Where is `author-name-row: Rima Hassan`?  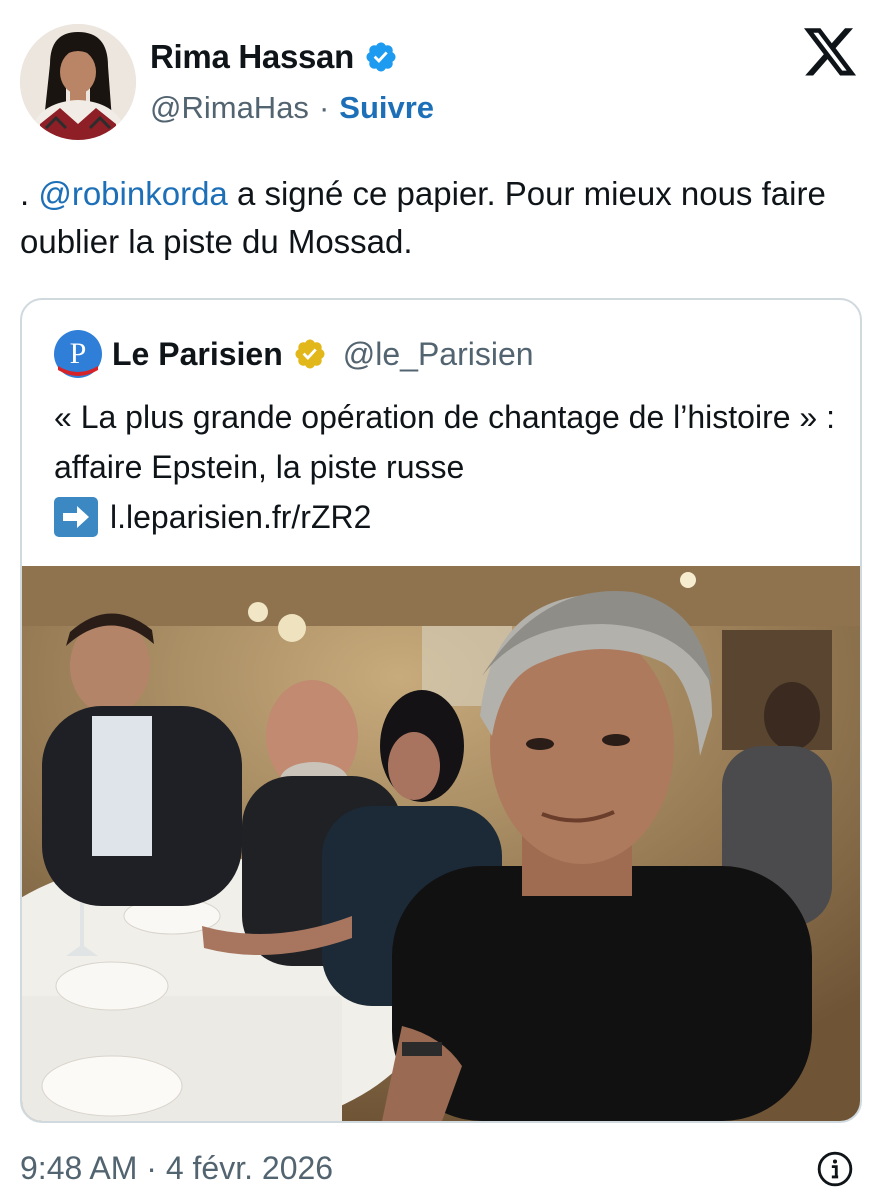 author-name-row: Rima Hassan is located at coordinates (274, 57).